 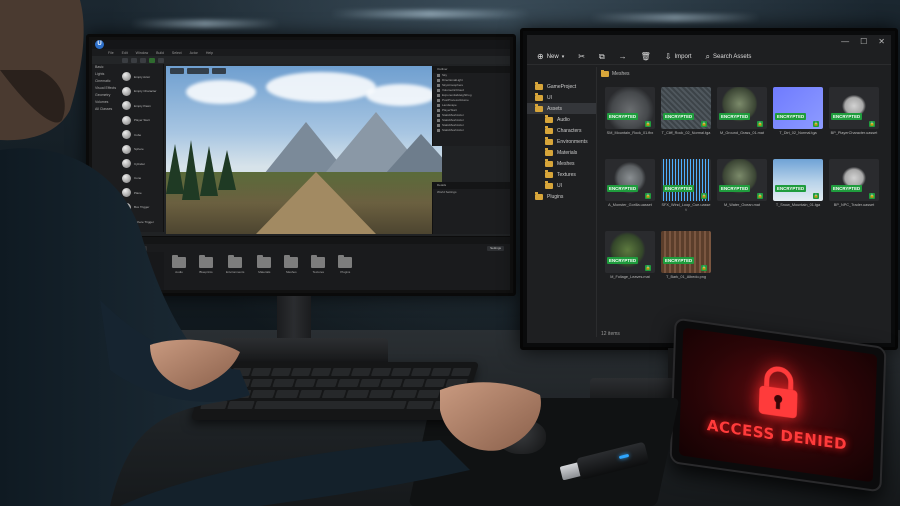 I want to click on place-actor-item: Plane, so click(x=142, y=192).